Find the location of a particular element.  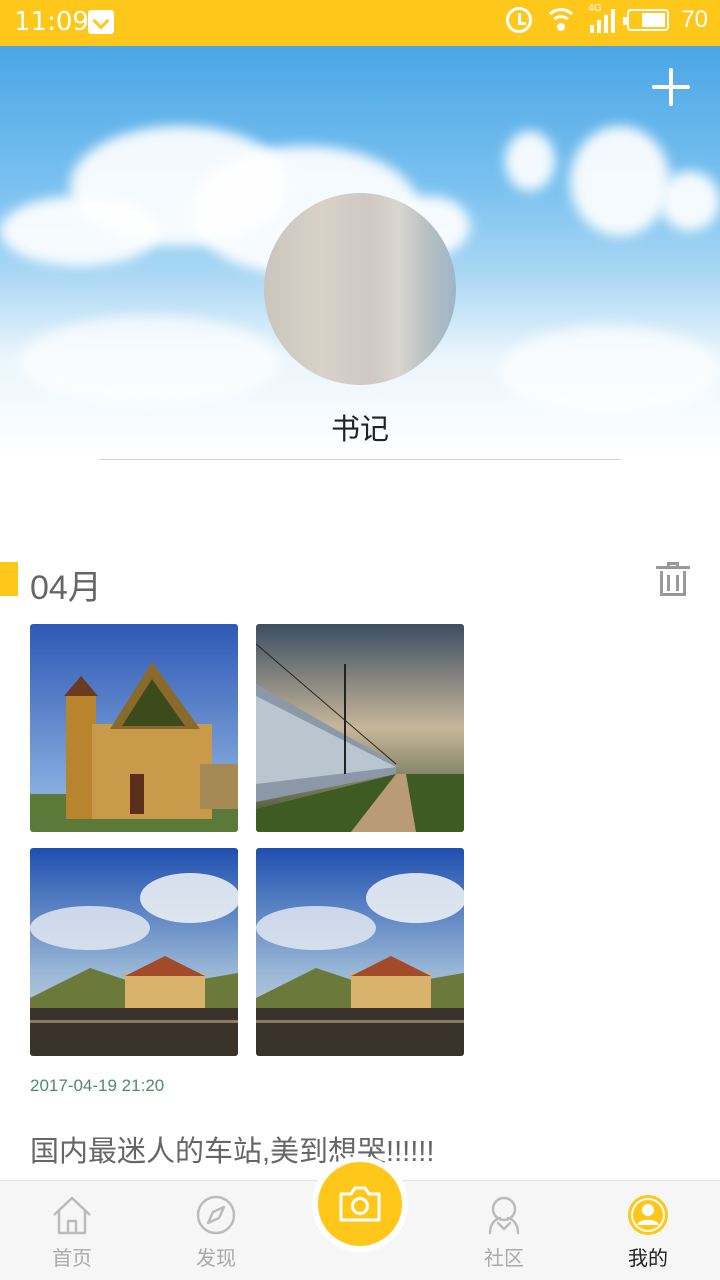

camera-button is located at coordinates (360, 1204).